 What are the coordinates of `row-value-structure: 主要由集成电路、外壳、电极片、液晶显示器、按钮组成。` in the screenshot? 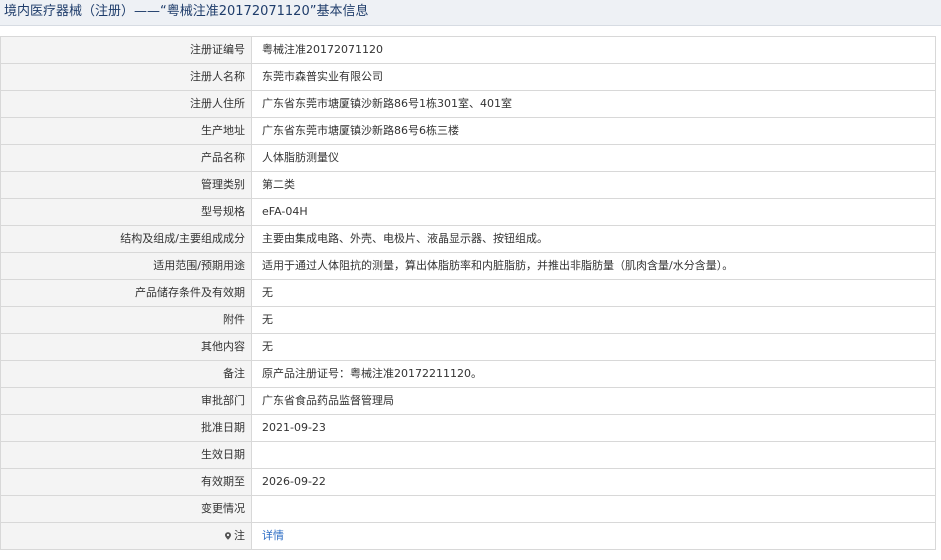 It's located at (593, 239).